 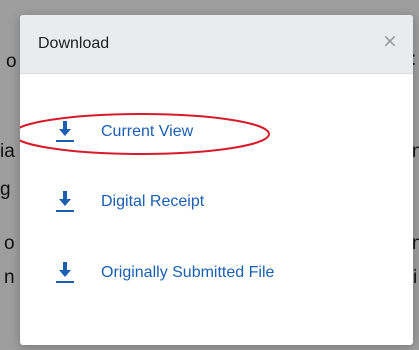 I want to click on option-originally-submitted-file: Originally Submitted File, so click(x=164, y=273).